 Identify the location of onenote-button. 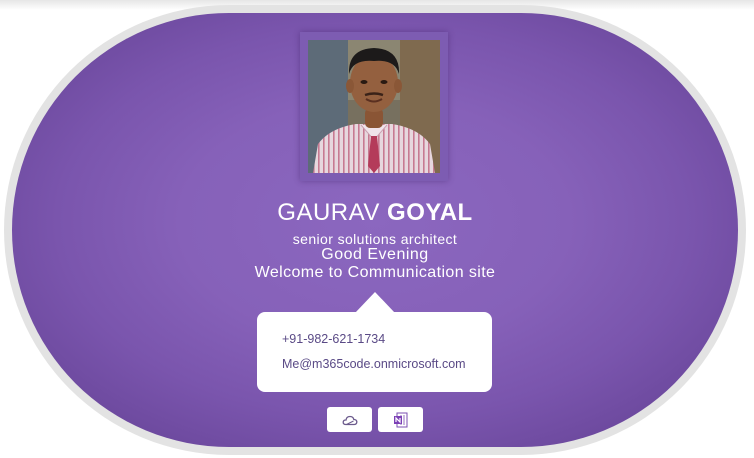
(400, 419).